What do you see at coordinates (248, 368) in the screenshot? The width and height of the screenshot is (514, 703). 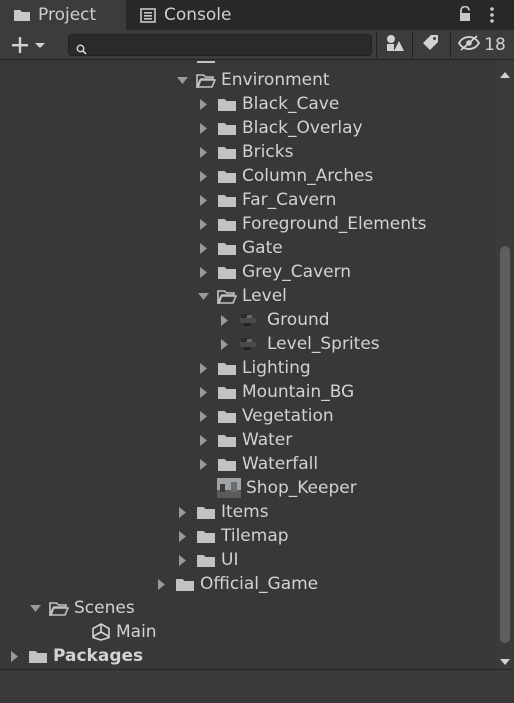 I see `tree-item-lighting: Lighting` at bounding box center [248, 368].